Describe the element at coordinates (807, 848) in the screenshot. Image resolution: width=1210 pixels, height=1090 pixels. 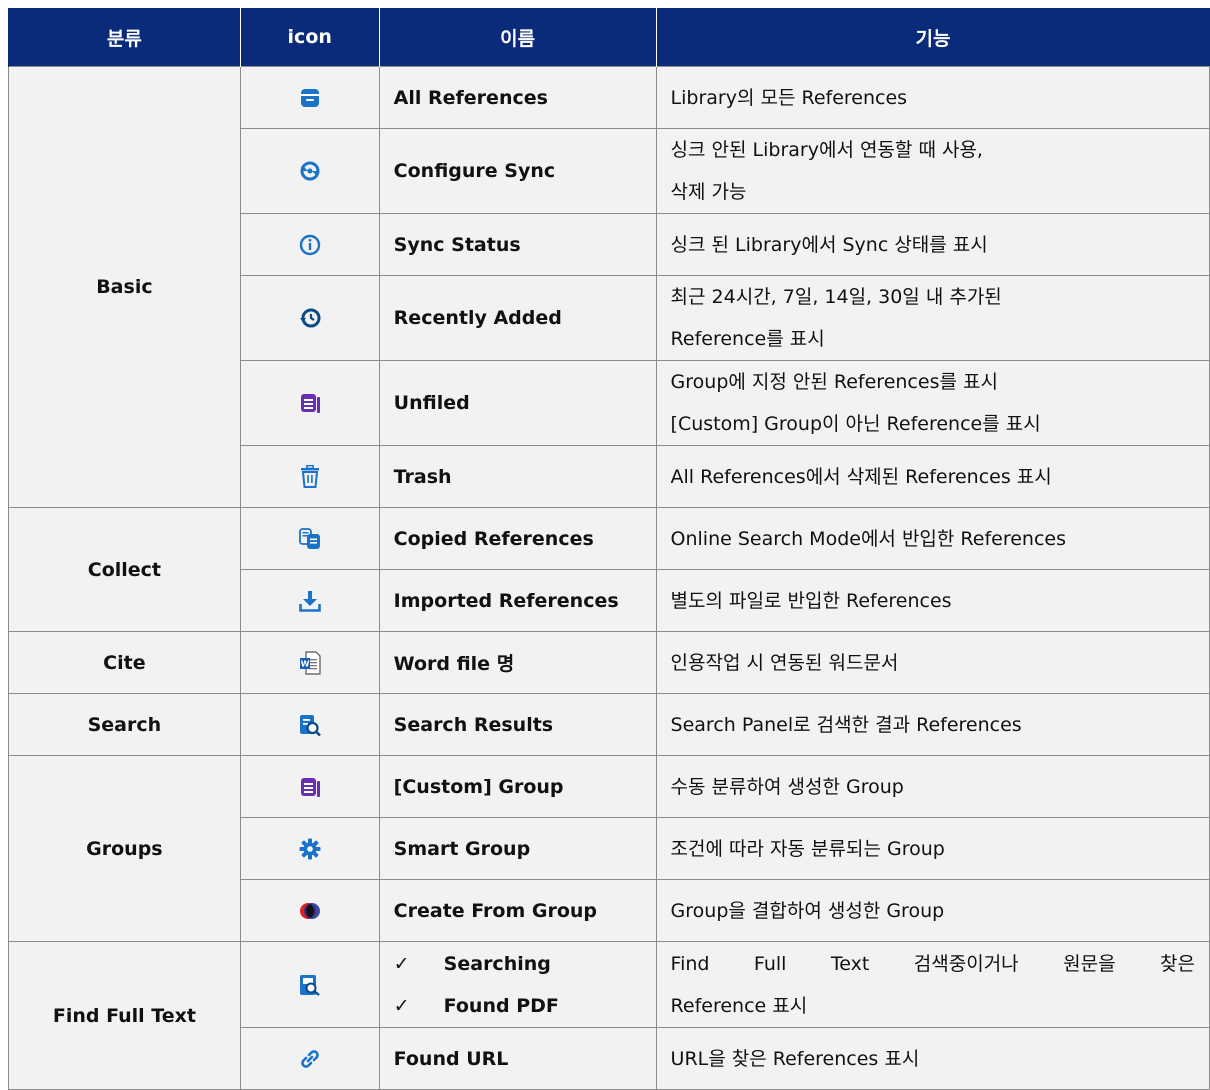
I see `row-function: 조건에 따라 자동 분류되는 Group` at that location.